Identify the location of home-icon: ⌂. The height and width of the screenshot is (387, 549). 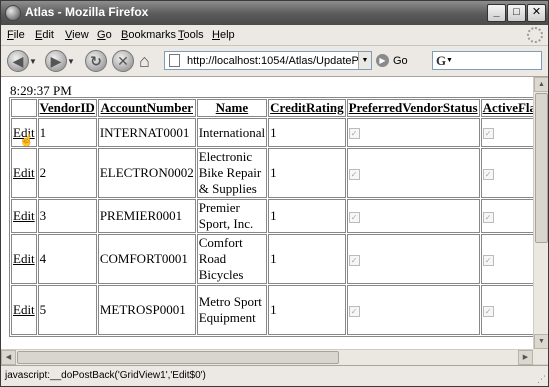
(144, 60).